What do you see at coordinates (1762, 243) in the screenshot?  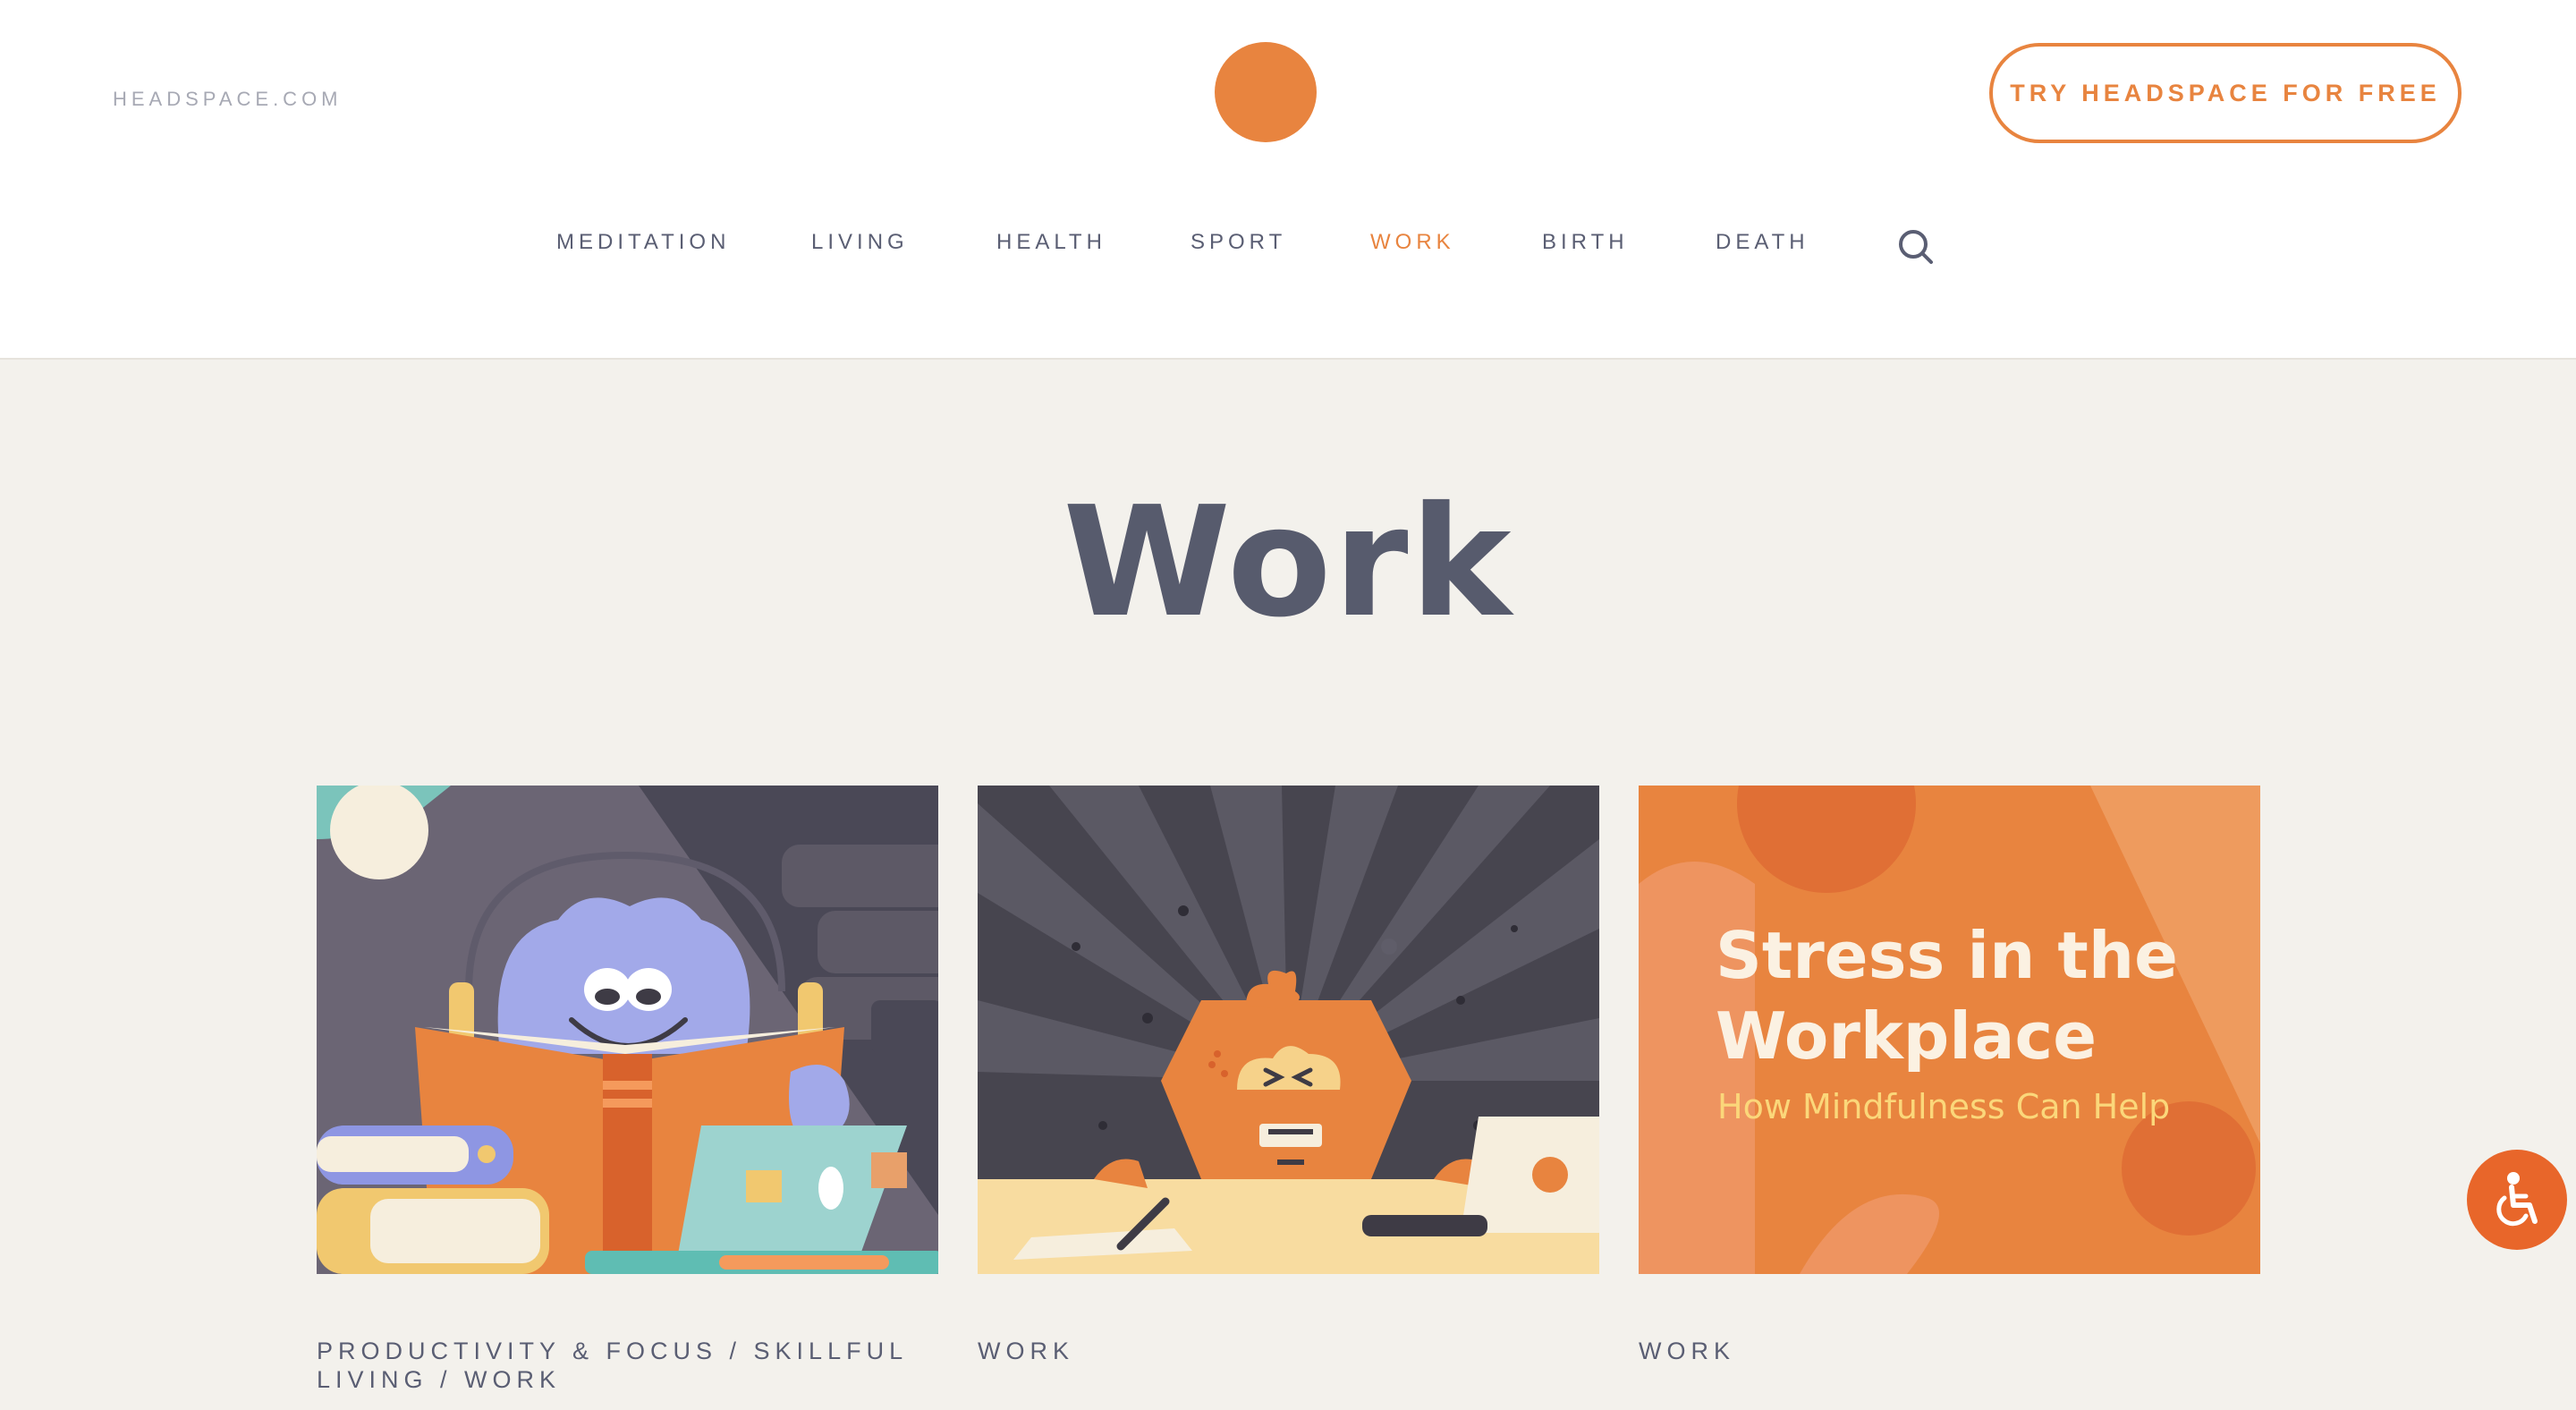 I see `nav-item-death: DEATH` at bounding box center [1762, 243].